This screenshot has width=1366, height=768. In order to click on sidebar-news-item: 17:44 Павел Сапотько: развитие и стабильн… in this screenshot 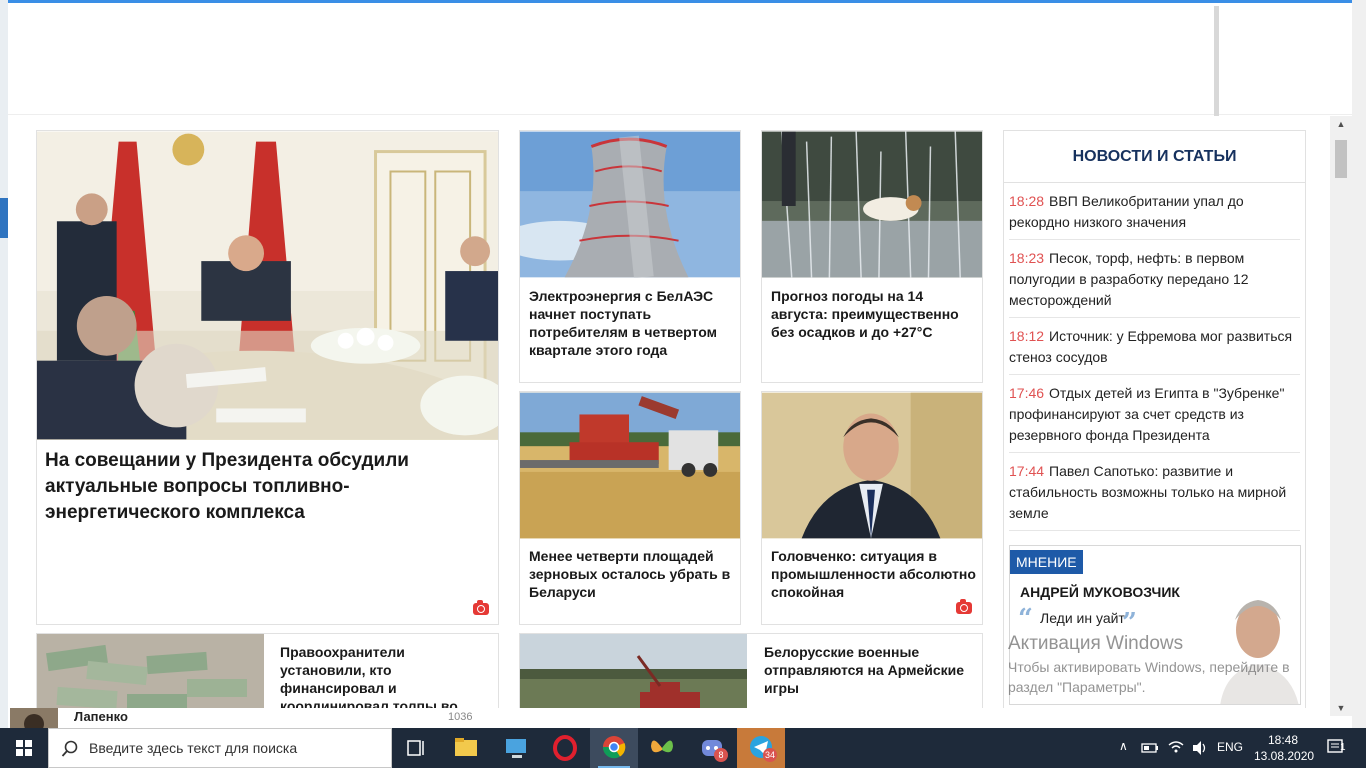, I will do `click(1154, 492)`.